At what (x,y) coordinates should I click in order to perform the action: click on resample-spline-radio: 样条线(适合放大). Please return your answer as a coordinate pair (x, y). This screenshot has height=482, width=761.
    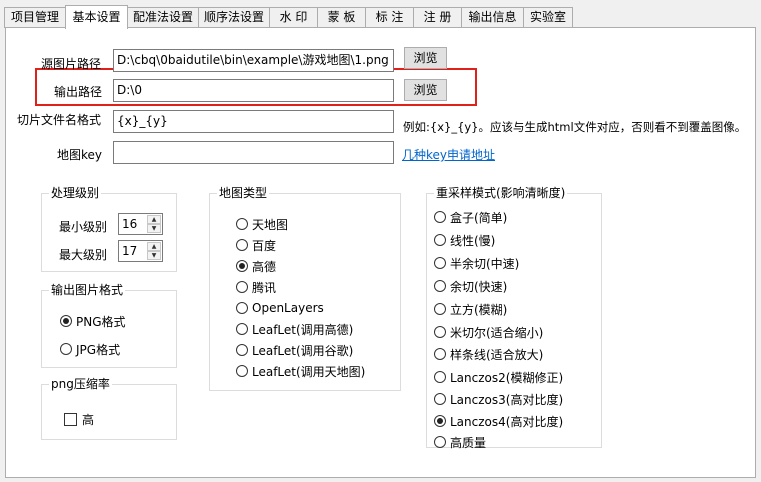
    Looking at the image, I should click on (488, 354).